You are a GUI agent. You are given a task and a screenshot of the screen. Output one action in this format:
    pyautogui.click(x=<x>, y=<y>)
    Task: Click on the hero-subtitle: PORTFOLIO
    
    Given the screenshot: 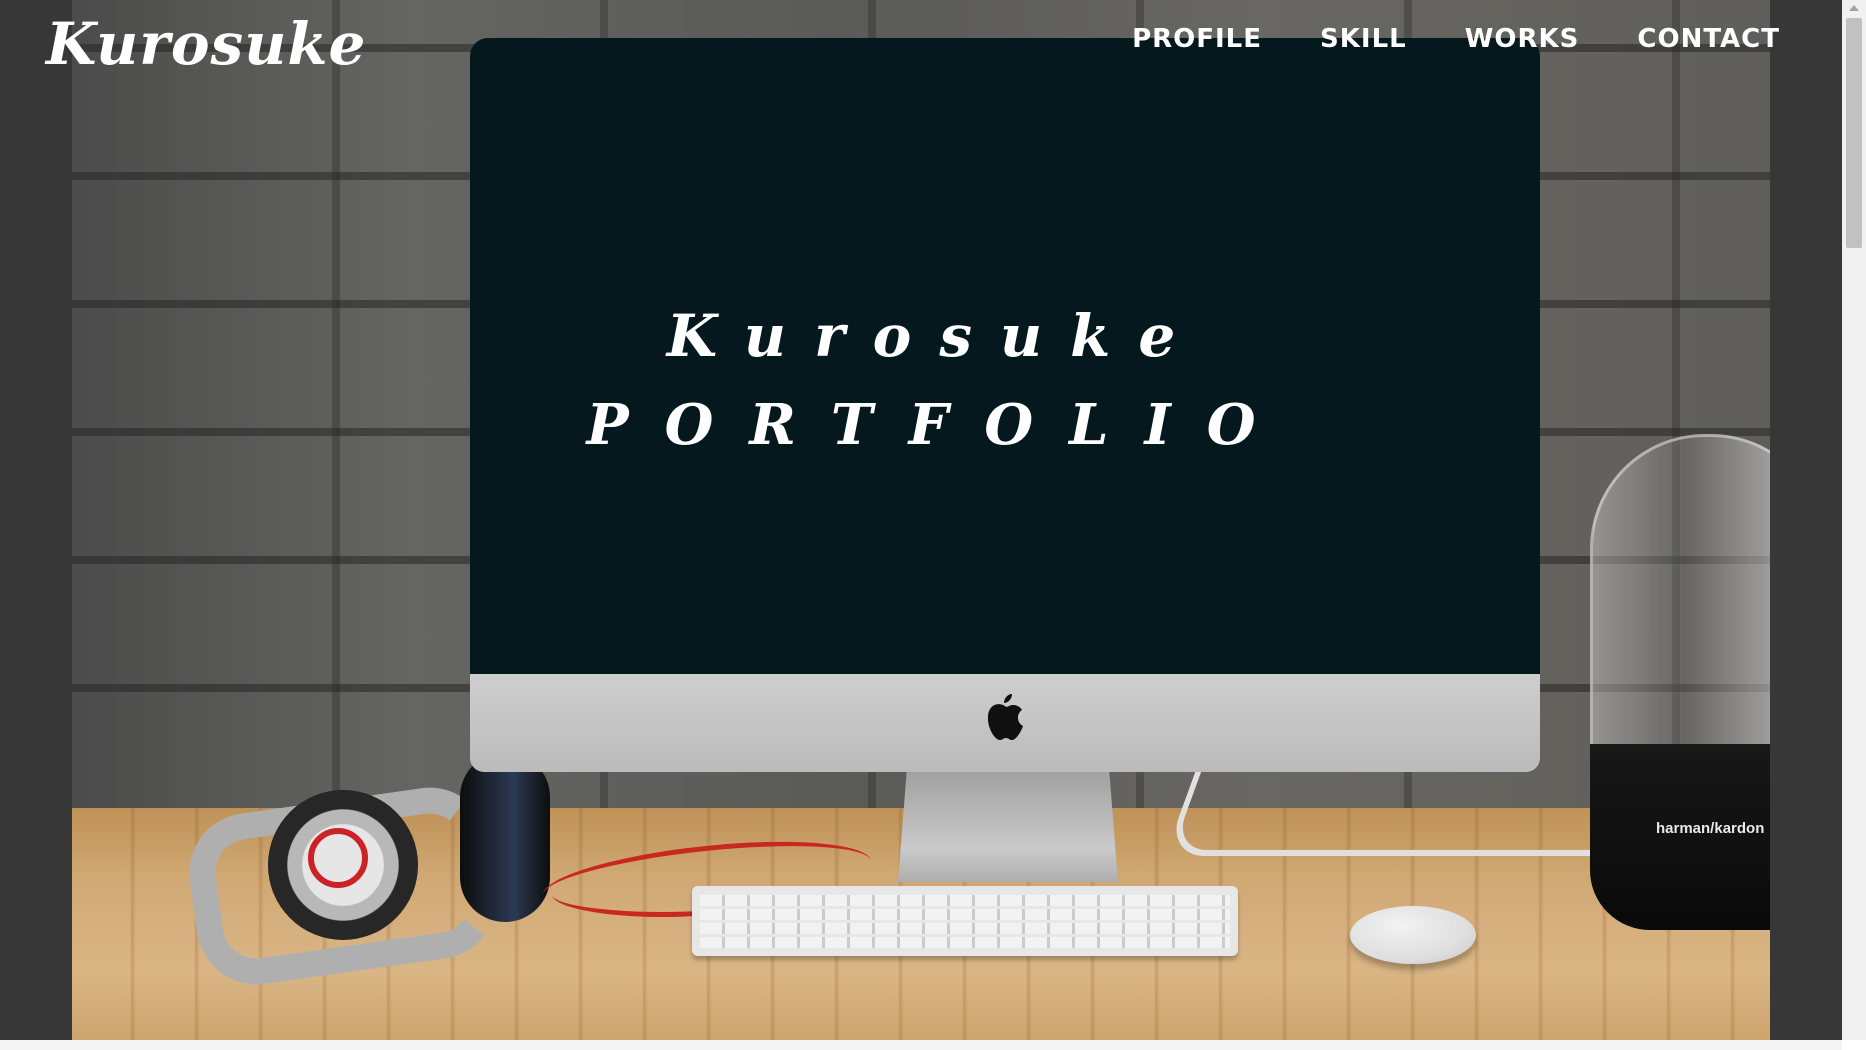 What is the action you would take?
    pyautogui.click(x=939, y=425)
    